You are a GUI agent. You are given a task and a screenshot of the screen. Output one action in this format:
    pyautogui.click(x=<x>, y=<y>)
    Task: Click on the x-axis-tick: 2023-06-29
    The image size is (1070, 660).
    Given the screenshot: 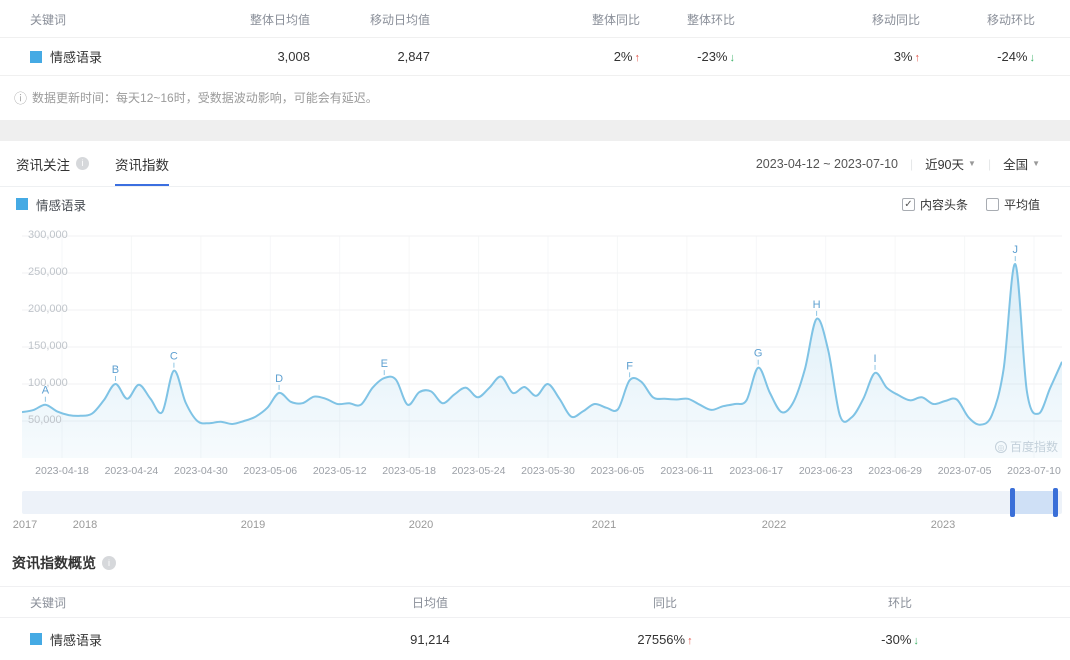 What is the action you would take?
    pyautogui.click(x=895, y=471)
    